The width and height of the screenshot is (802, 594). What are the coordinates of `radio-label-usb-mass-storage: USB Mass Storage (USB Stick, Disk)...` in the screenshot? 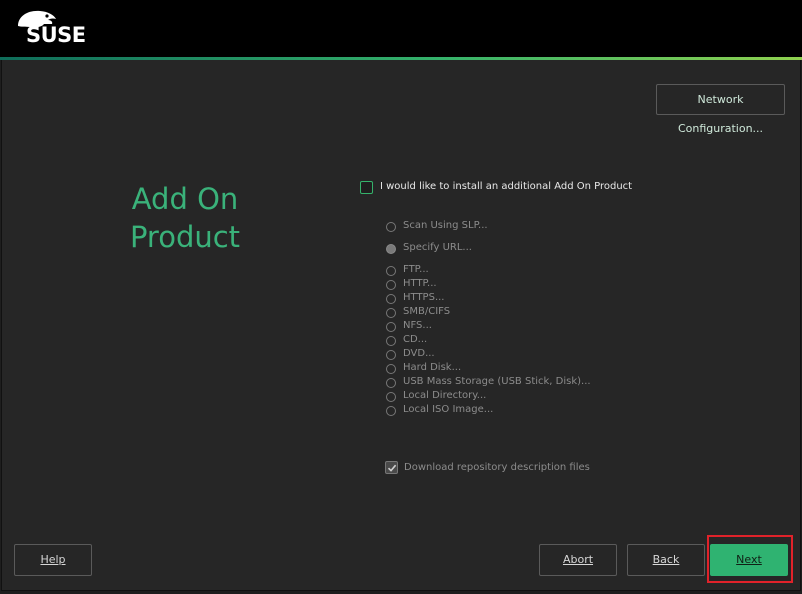 It's located at (497, 381).